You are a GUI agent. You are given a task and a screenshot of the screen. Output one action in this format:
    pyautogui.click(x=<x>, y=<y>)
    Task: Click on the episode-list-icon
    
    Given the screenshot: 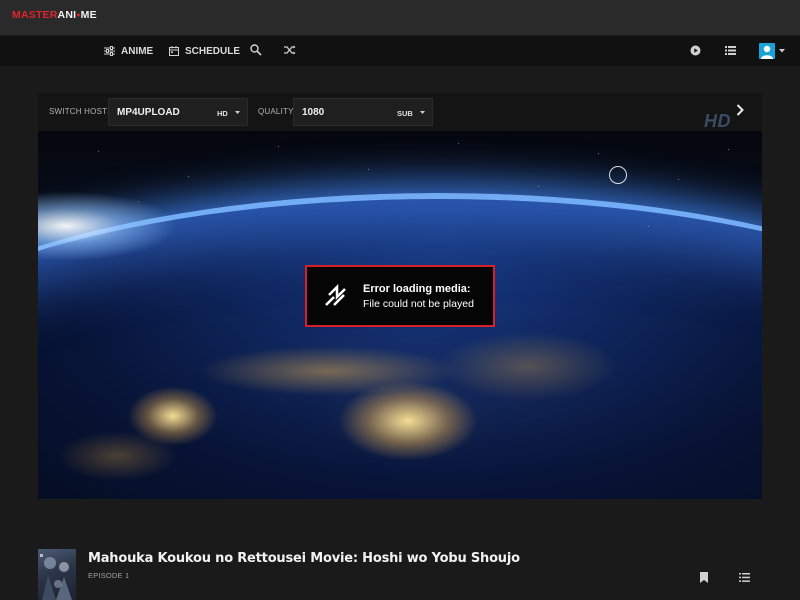 What is the action you would take?
    pyautogui.click(x=744, y=577)
    